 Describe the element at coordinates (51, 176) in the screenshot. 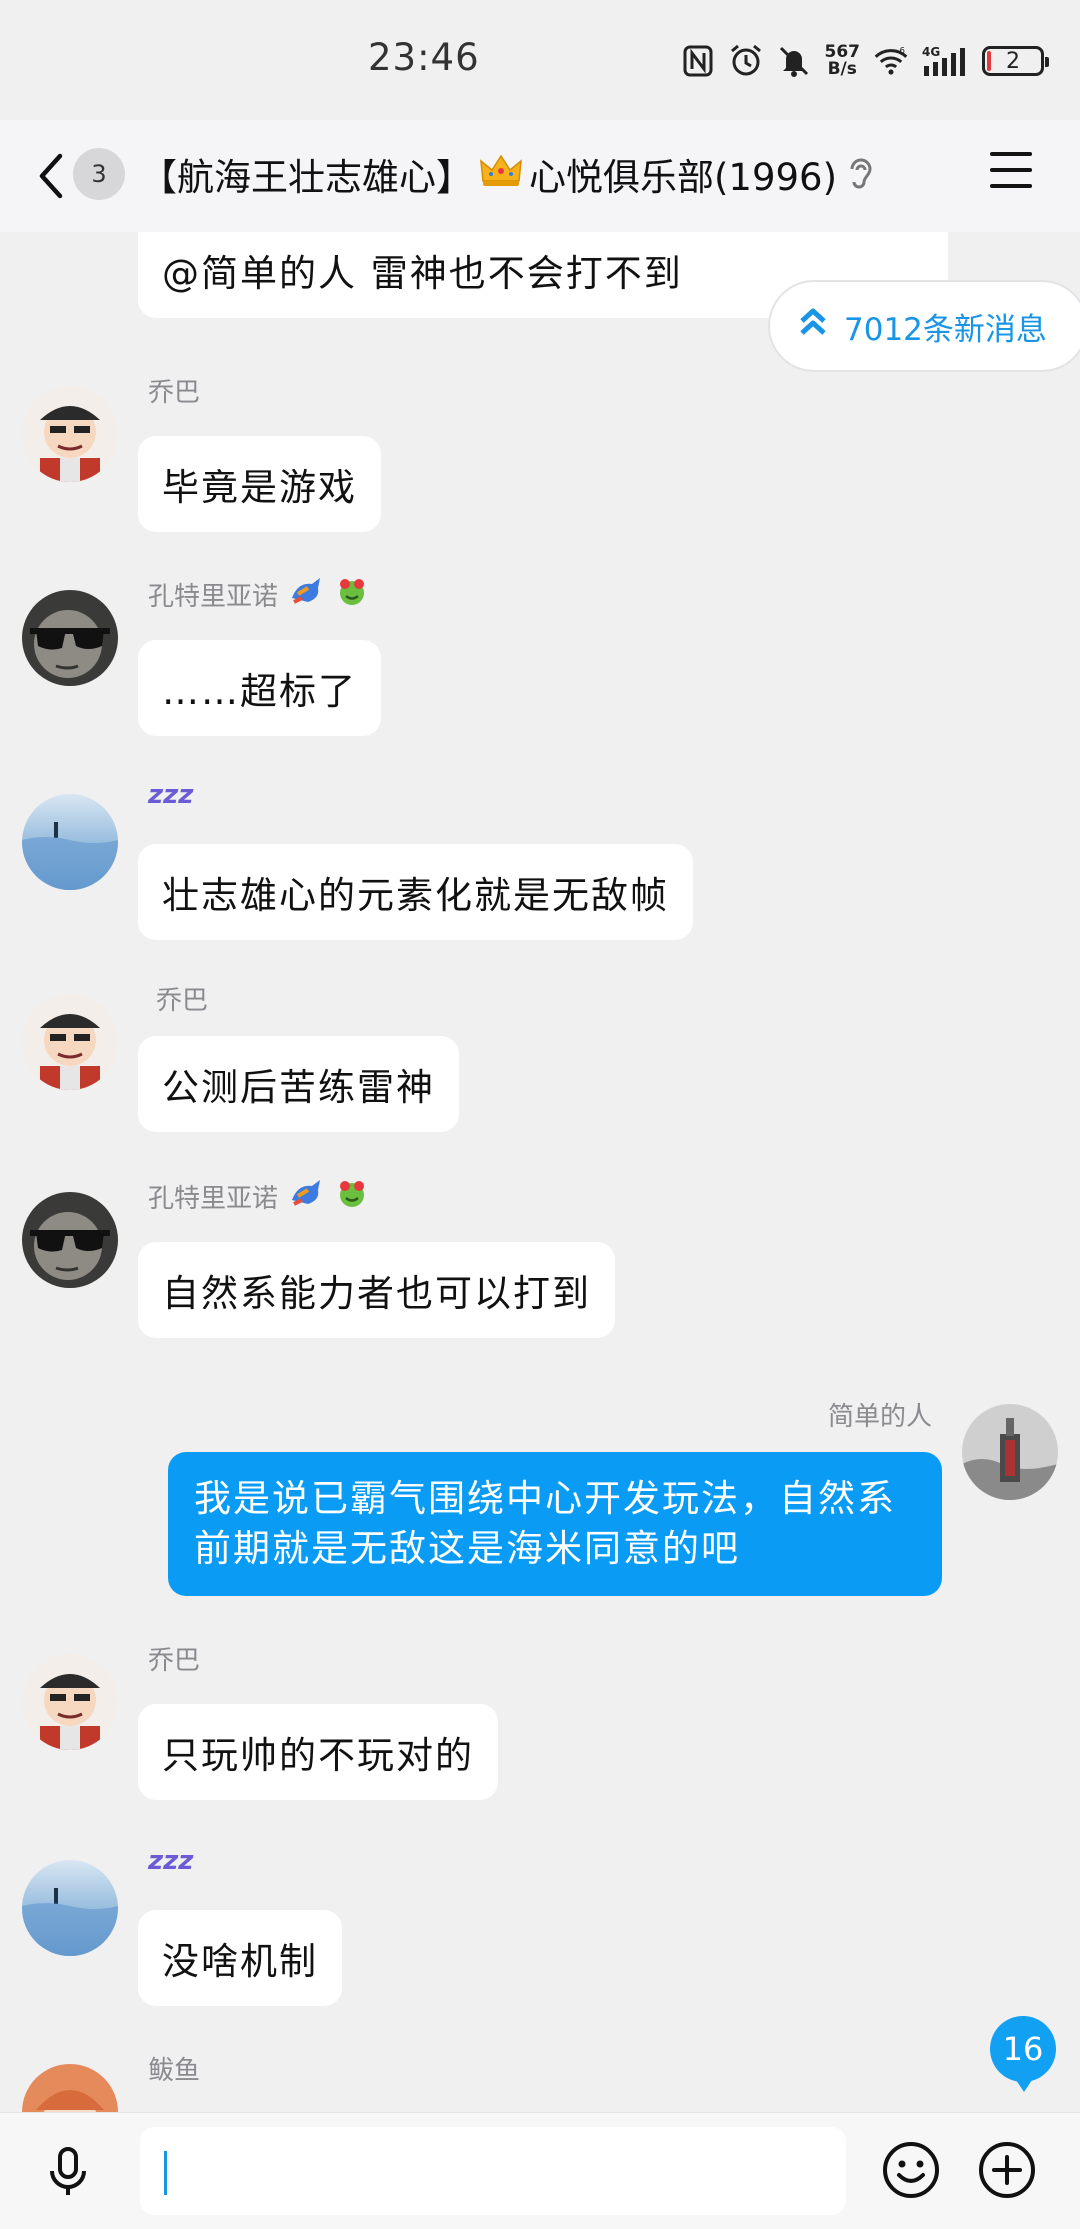

I see `chevron-left-icon` at that location.